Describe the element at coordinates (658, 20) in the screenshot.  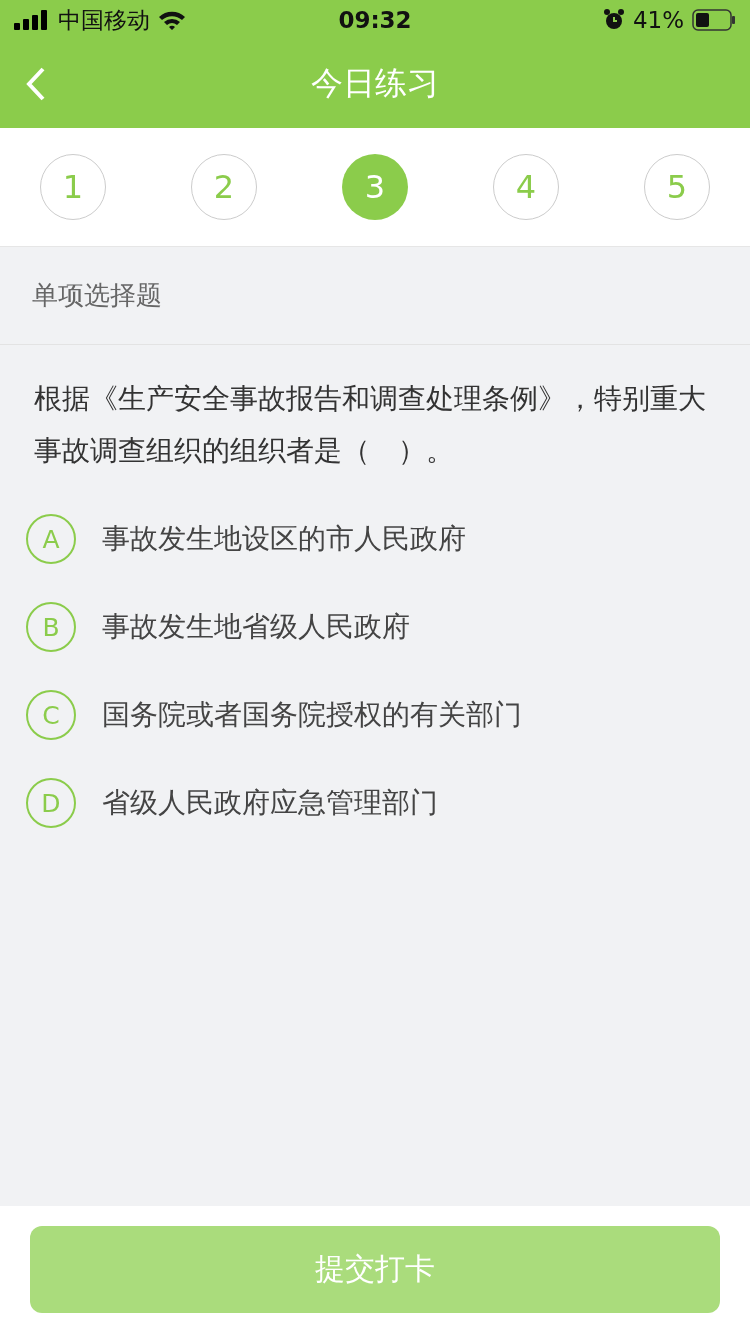
I see `battery-percent: 41%` at that location.